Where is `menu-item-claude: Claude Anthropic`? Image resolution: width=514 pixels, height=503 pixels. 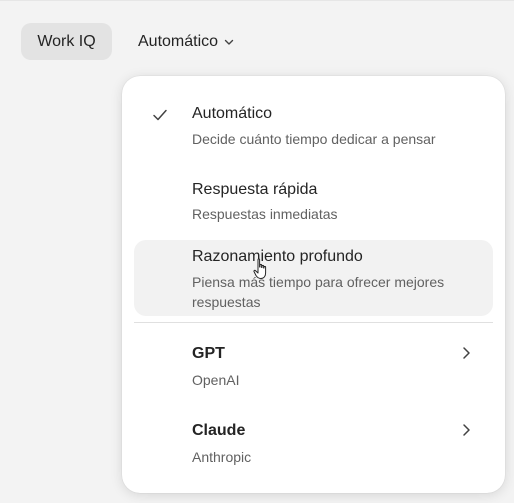
menu-item-claude: Claude Anthropic is located at coordinates (313, 442).